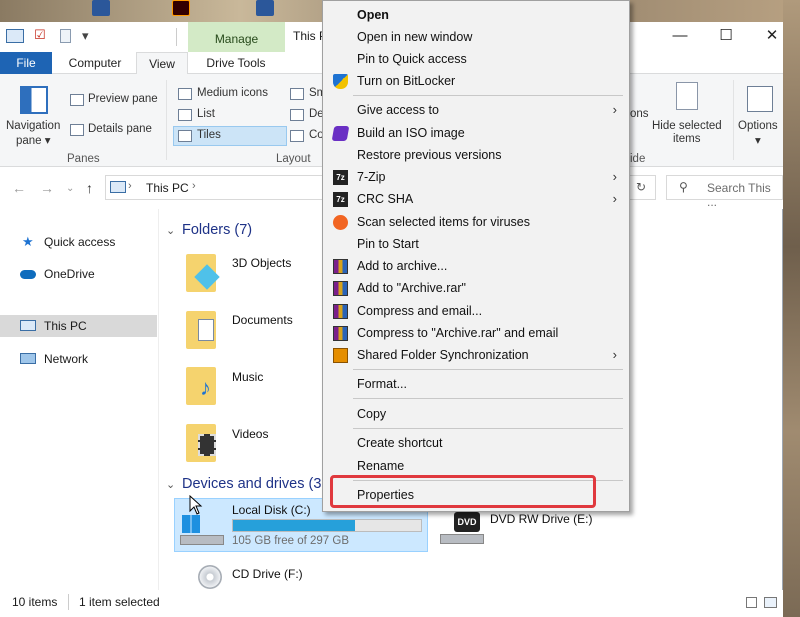 Image resolution: width=800 pixels, height=617 pixels. I want to click on menu-item-pin-start: Pin to Start, so click(476, 244).